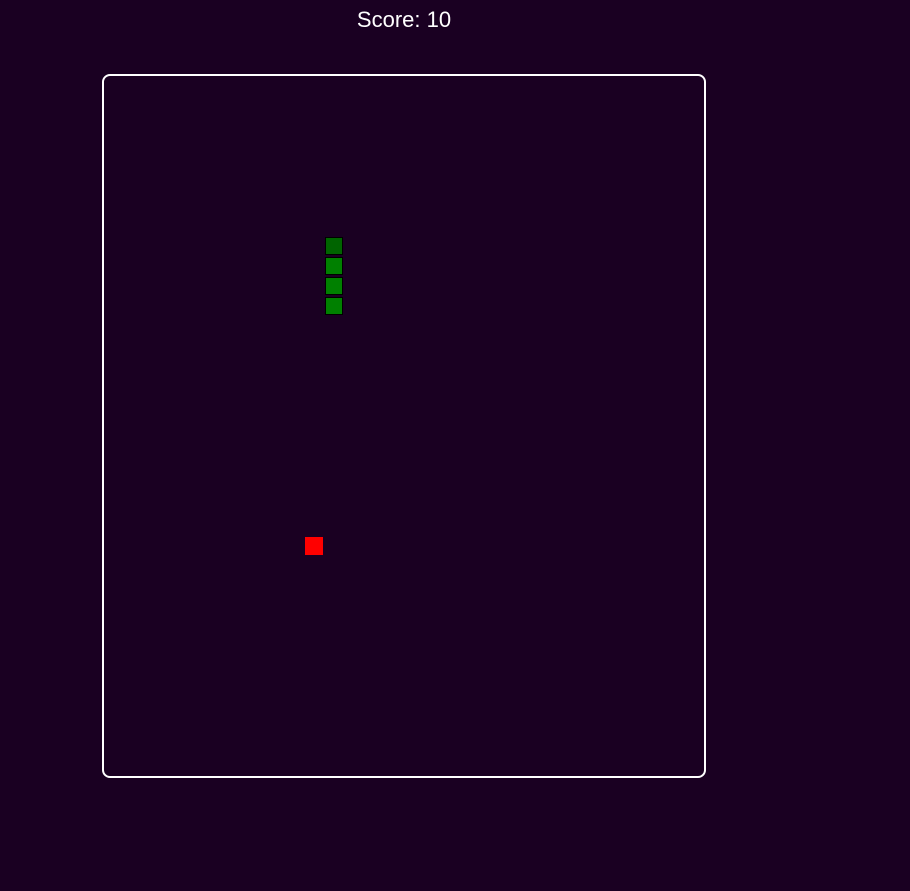 Image resolution: width=910 pixels, height=891 pixels. What do you see at coordinates (334, 246) in the screenshot?
I see `snake-head` at bounding box center [334, 246].